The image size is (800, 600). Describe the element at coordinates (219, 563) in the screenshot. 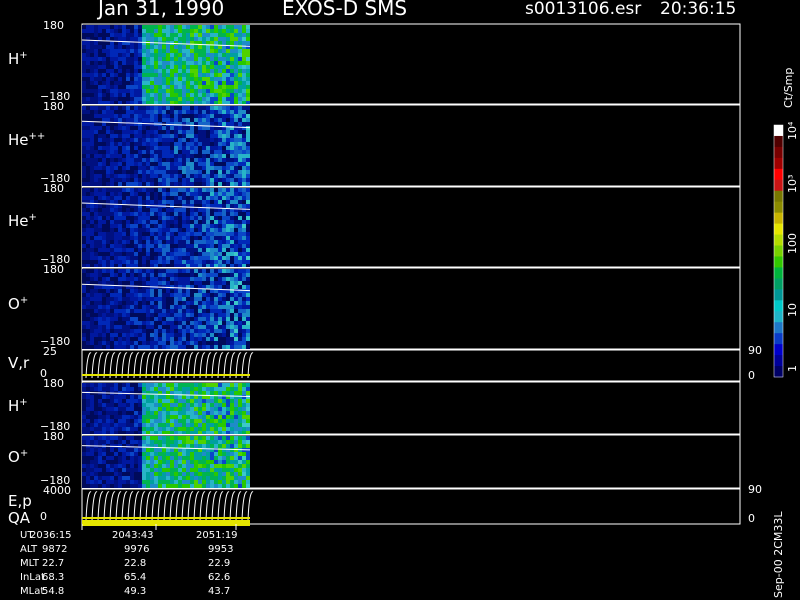

I see `footer-value: 22.9` at that location.